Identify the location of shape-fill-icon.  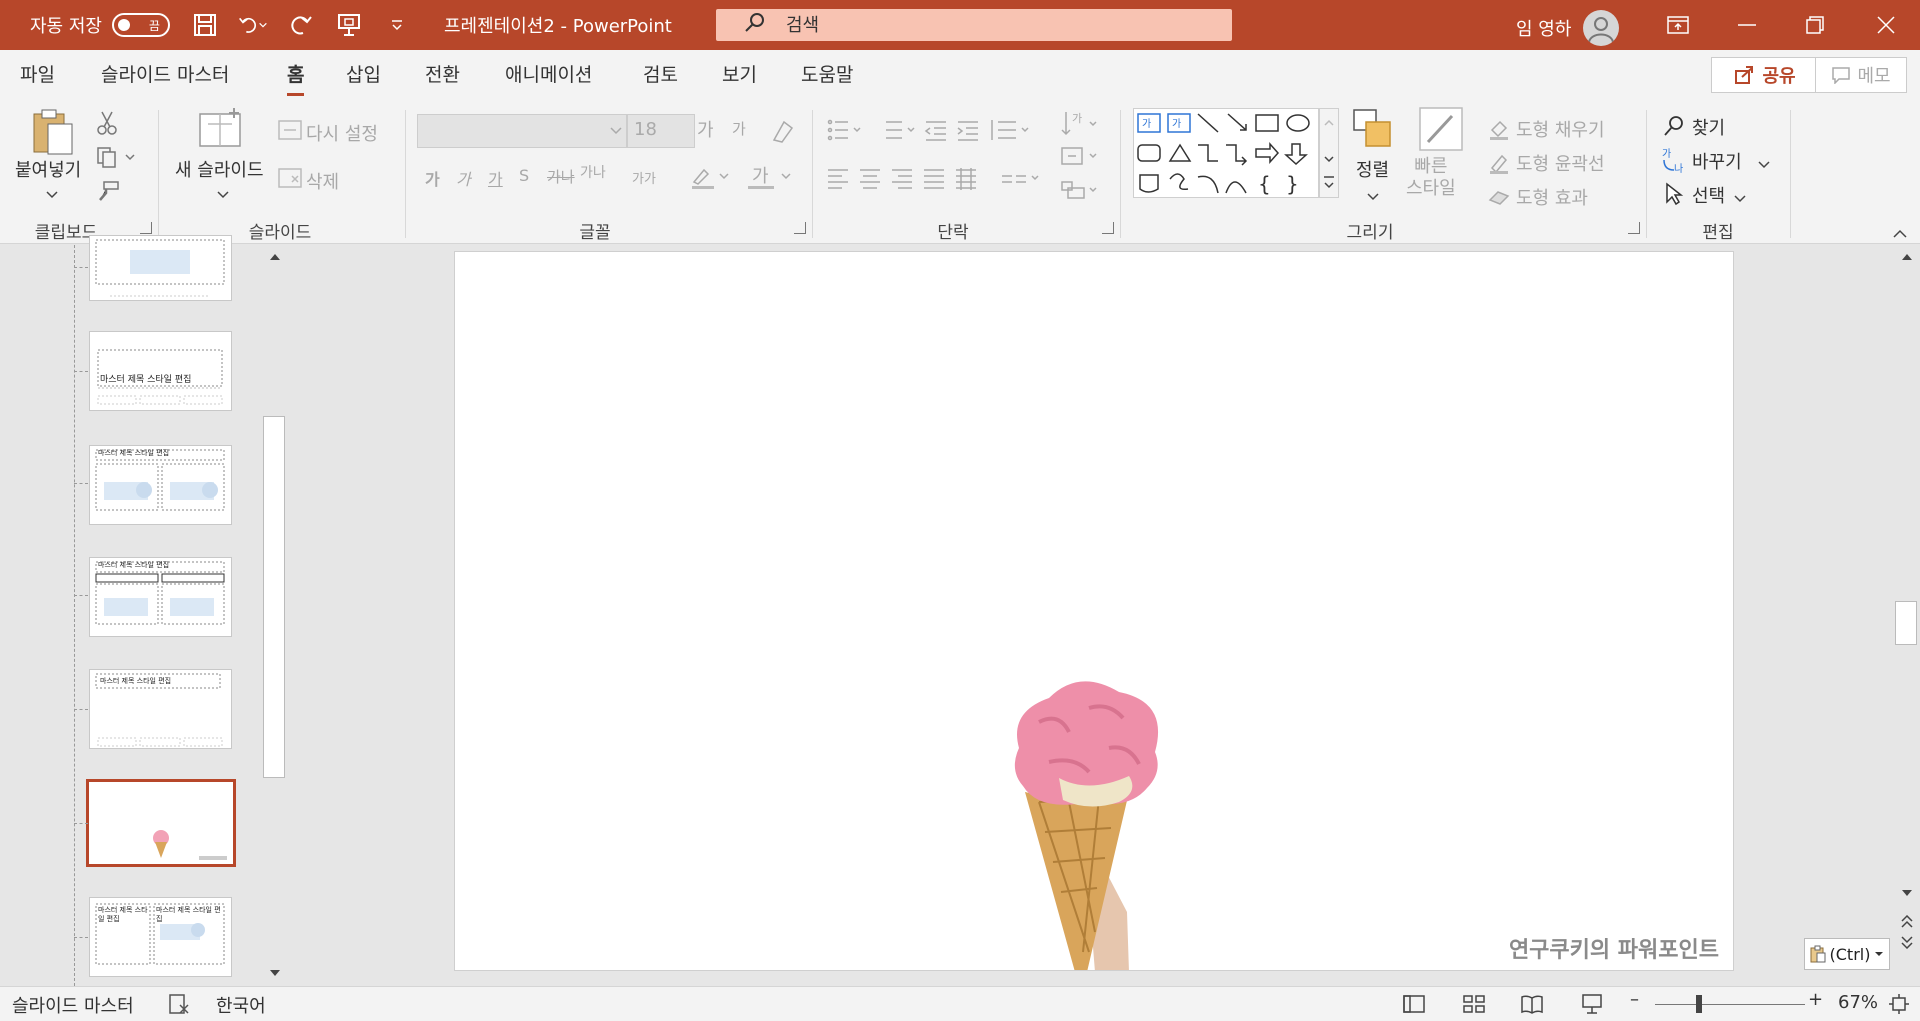
(1499, 131).